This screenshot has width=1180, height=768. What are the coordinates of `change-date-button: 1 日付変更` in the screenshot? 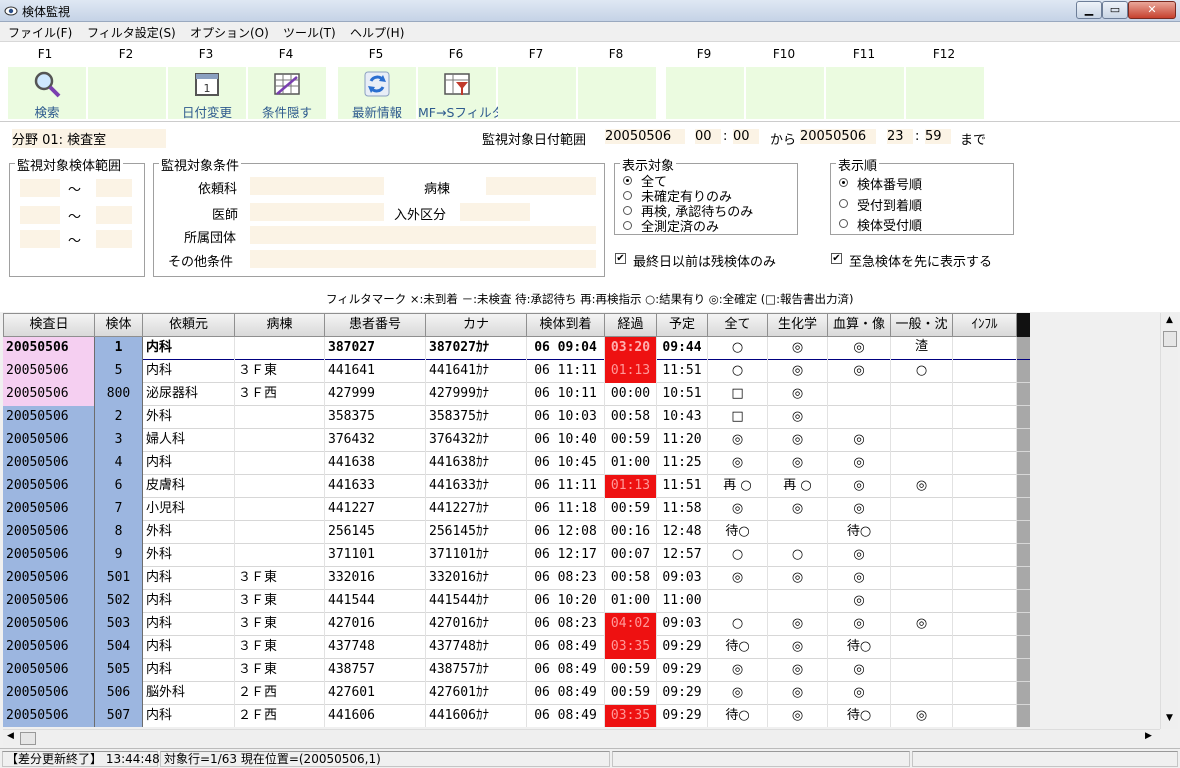 It's located at (207, 93).